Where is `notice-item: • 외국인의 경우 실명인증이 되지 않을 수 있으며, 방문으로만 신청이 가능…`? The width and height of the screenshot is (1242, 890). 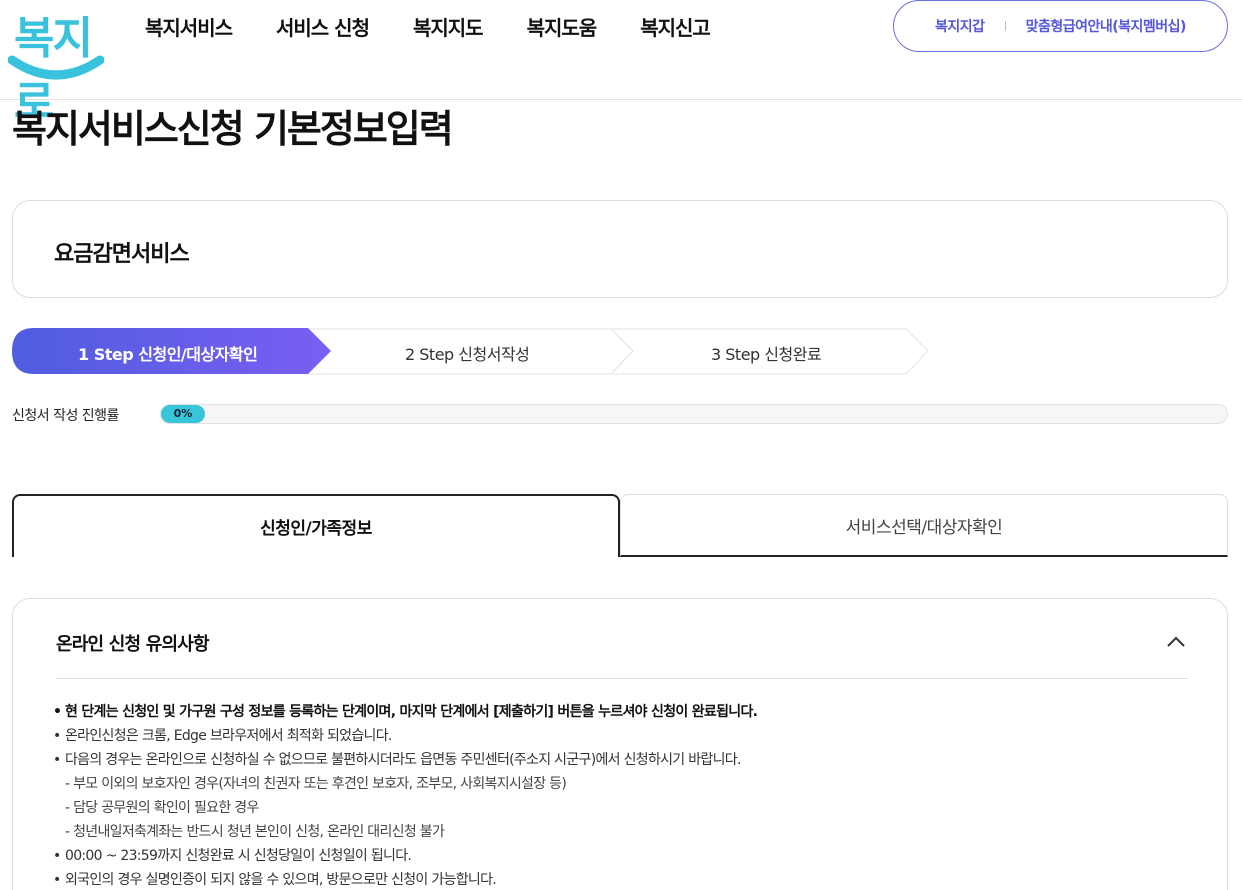 notice-item: • 외국인의 경우 실명인증이 되지 않을 수 있으며, 방문으로만 신청이 가능… is located at coordinates (405, 879).